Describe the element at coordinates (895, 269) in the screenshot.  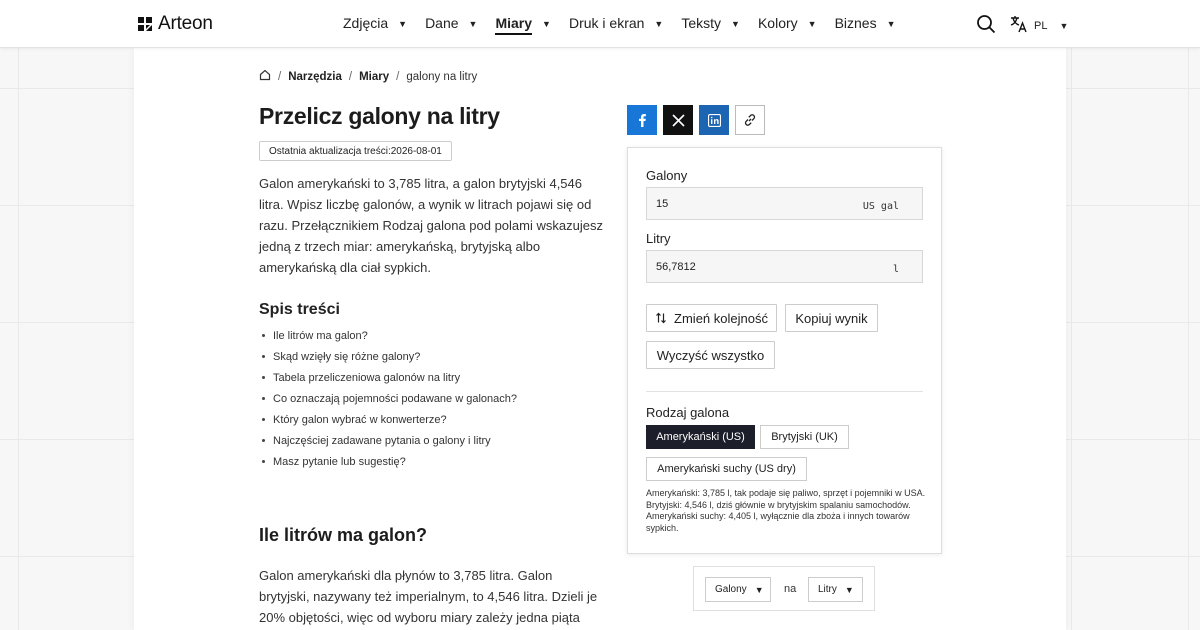
I see `liters-unit: l` at that location.